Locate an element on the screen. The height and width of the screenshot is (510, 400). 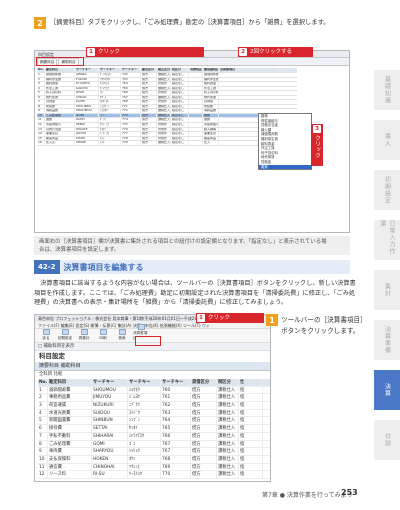
table-row: 3 荷造運賃 NIZUKURI ﾆﾂﾞｸﾘ 762 借方 課税仕入指 is located at coordinates (154, 406).